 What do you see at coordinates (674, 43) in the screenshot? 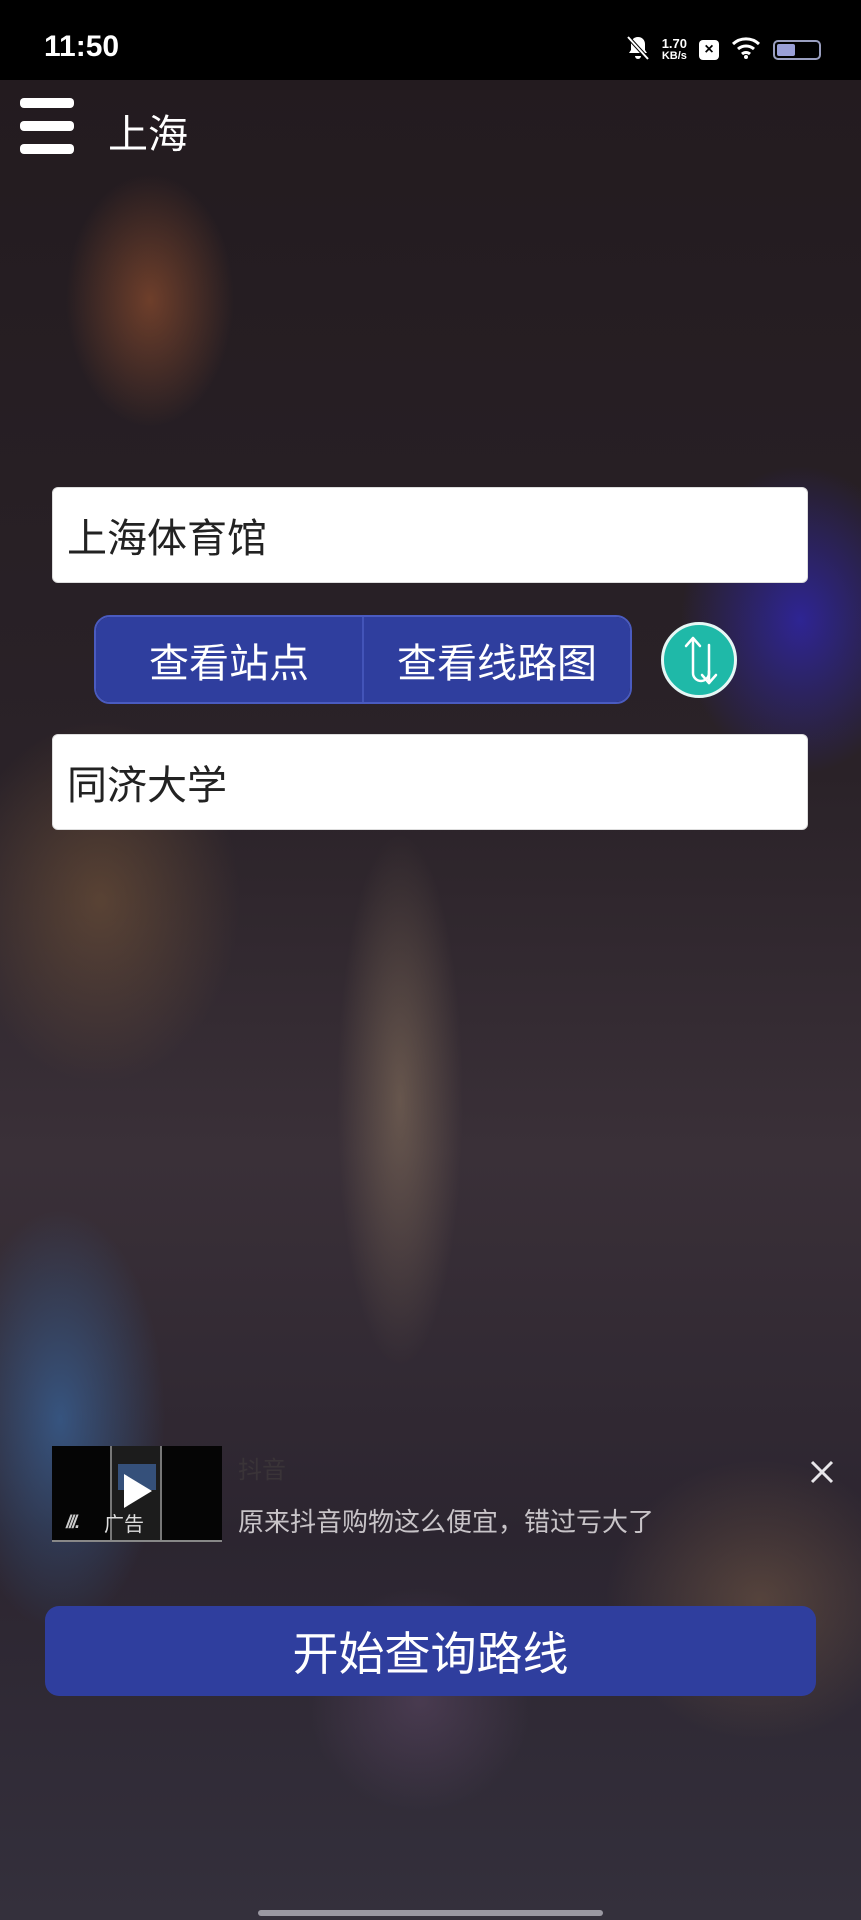
I see `network-speed-value: 1.70` at bounding box center [674, 43].